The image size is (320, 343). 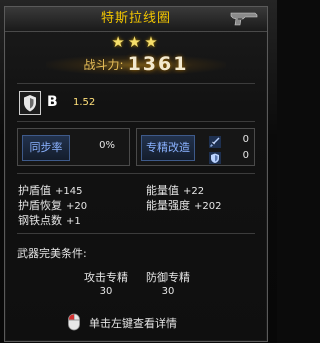 I want to click on specialization-mod-label: 专精改造, so click(x=168, y=148).